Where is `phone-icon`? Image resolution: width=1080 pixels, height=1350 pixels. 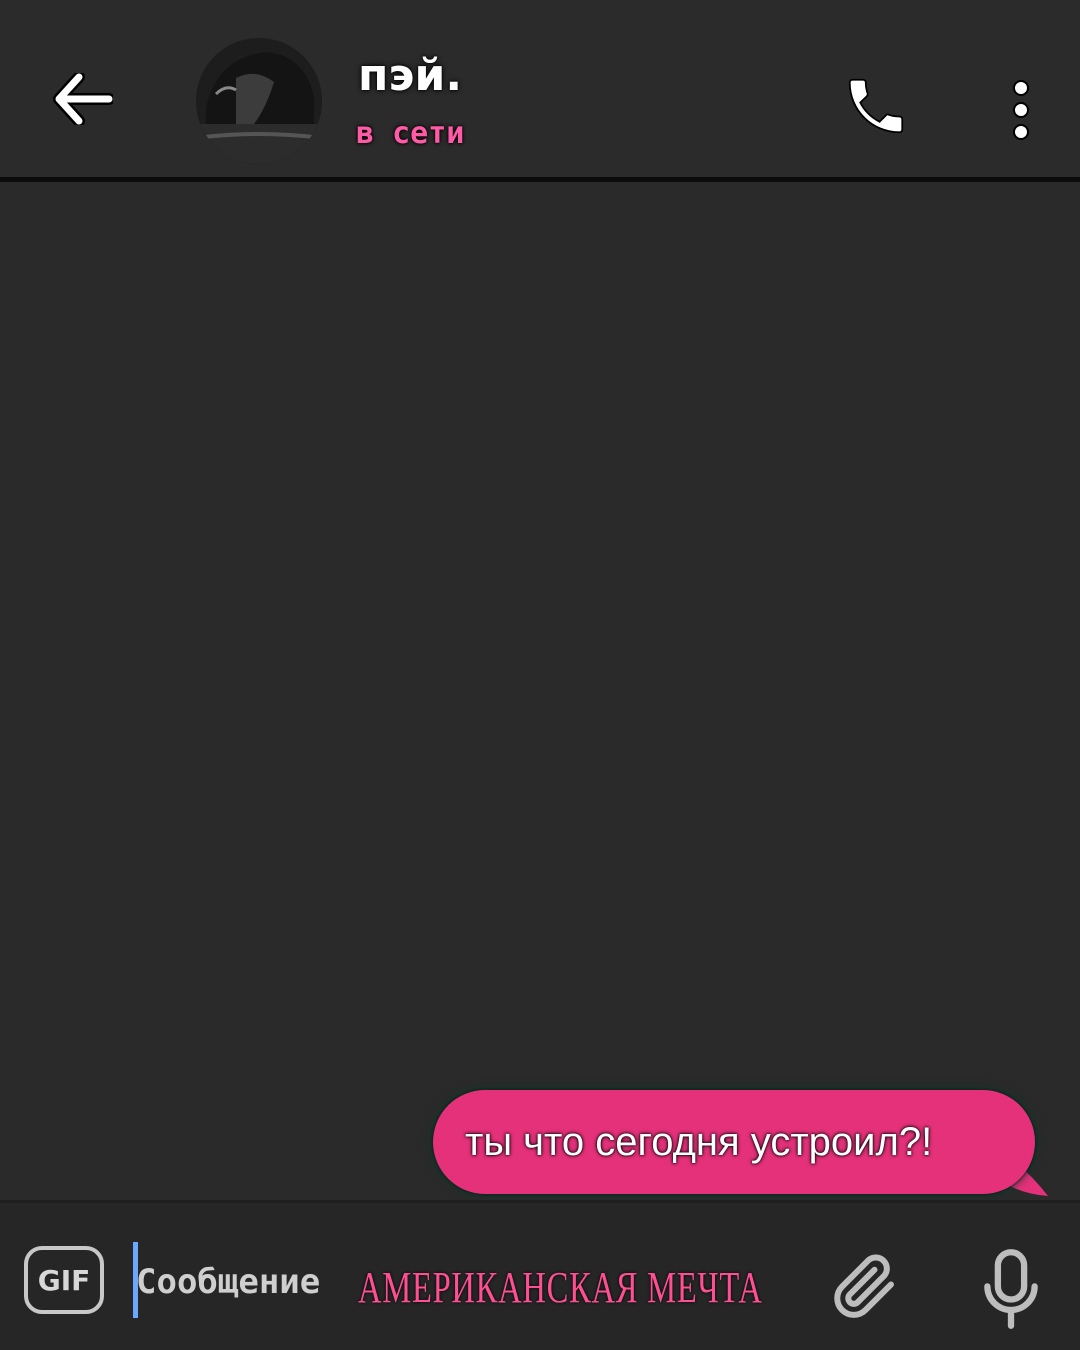 phone-icon is located at coordinates (876, 106).